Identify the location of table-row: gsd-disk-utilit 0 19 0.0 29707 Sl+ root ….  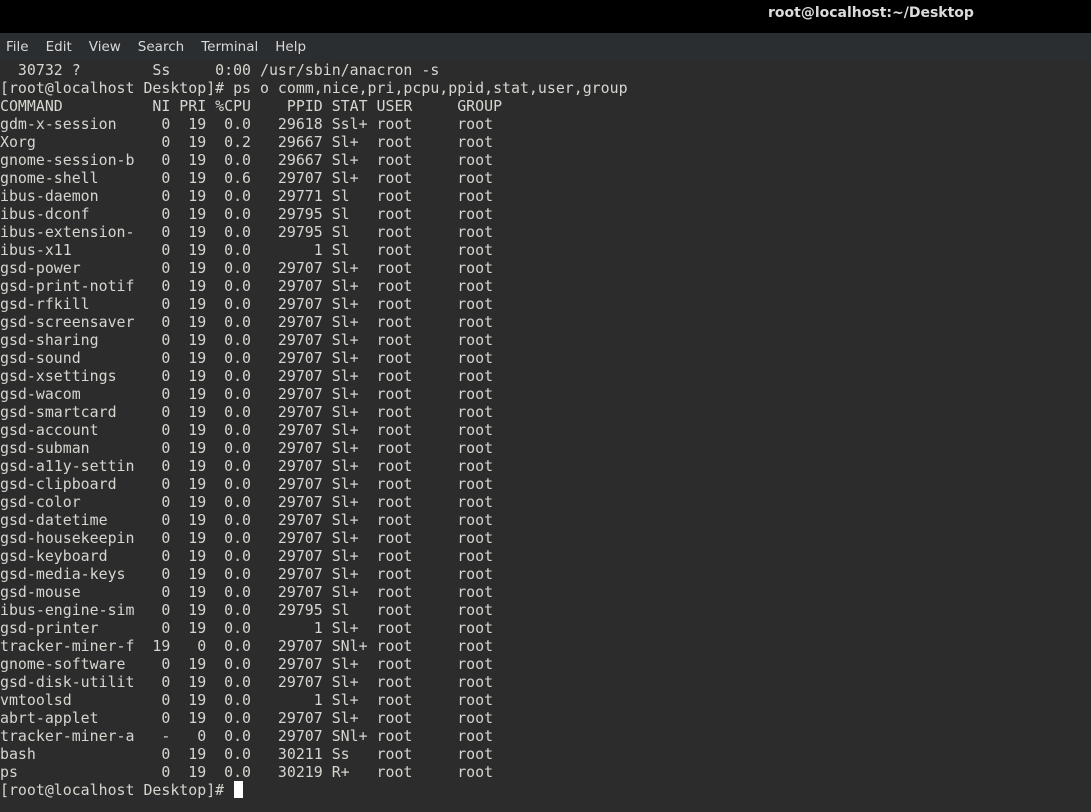
(247, 682).